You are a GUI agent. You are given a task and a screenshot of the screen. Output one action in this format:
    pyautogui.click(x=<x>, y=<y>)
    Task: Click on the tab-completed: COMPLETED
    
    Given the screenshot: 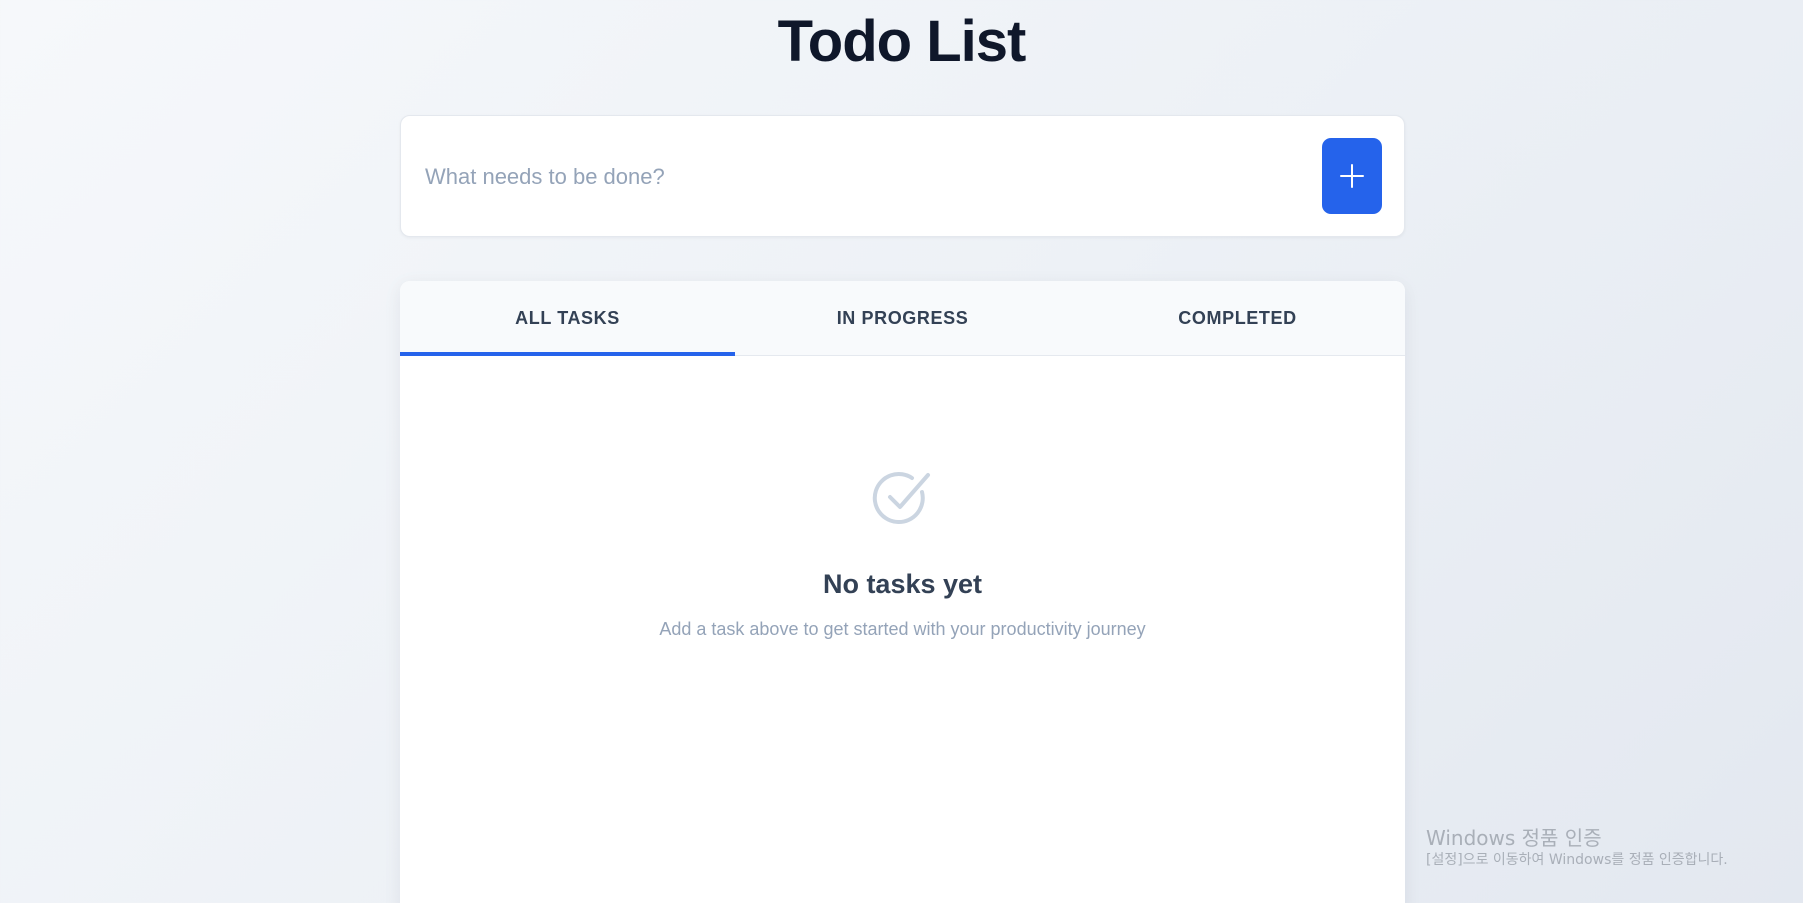 What is the action you would take?
    pyautogui.click(x=1237, y=318)
    